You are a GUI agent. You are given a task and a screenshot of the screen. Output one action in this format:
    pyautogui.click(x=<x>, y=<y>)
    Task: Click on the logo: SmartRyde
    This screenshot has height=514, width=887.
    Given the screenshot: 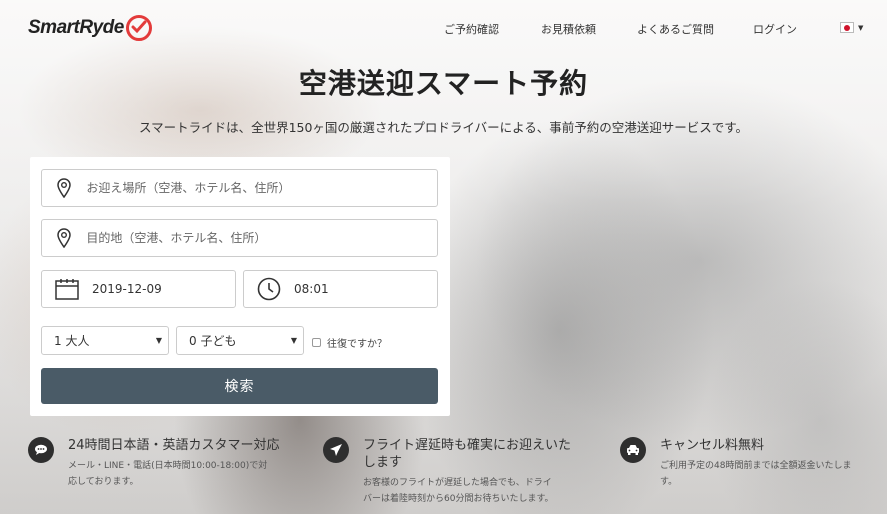 What is the action you would take?
    pyautogui.click(x=90, y=28)
    